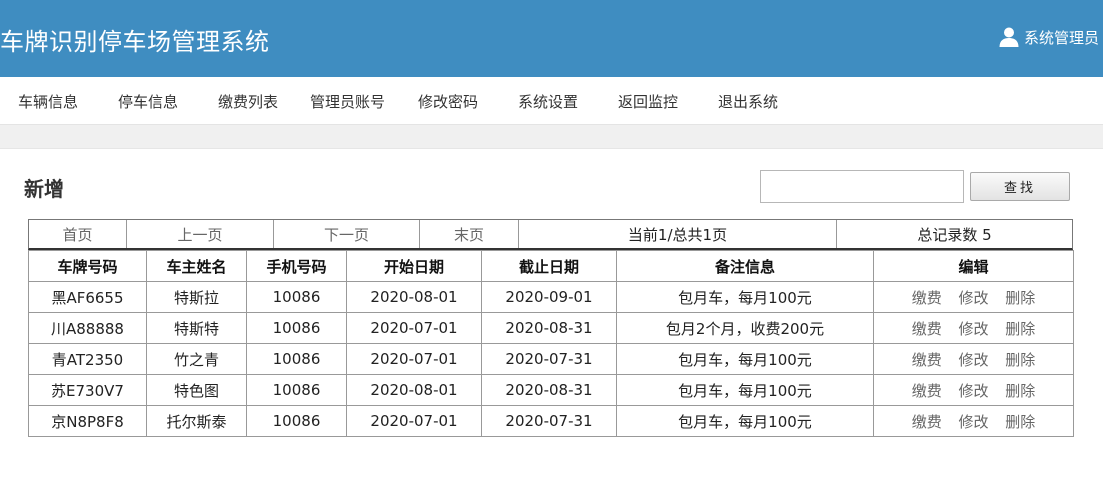 The height and width of the screenshot is (488, 1103). I want to click on pagination-bar: 首页 上一页 下一页 末页 当前1/总共1页 总记录数 5, so click(550, 234).